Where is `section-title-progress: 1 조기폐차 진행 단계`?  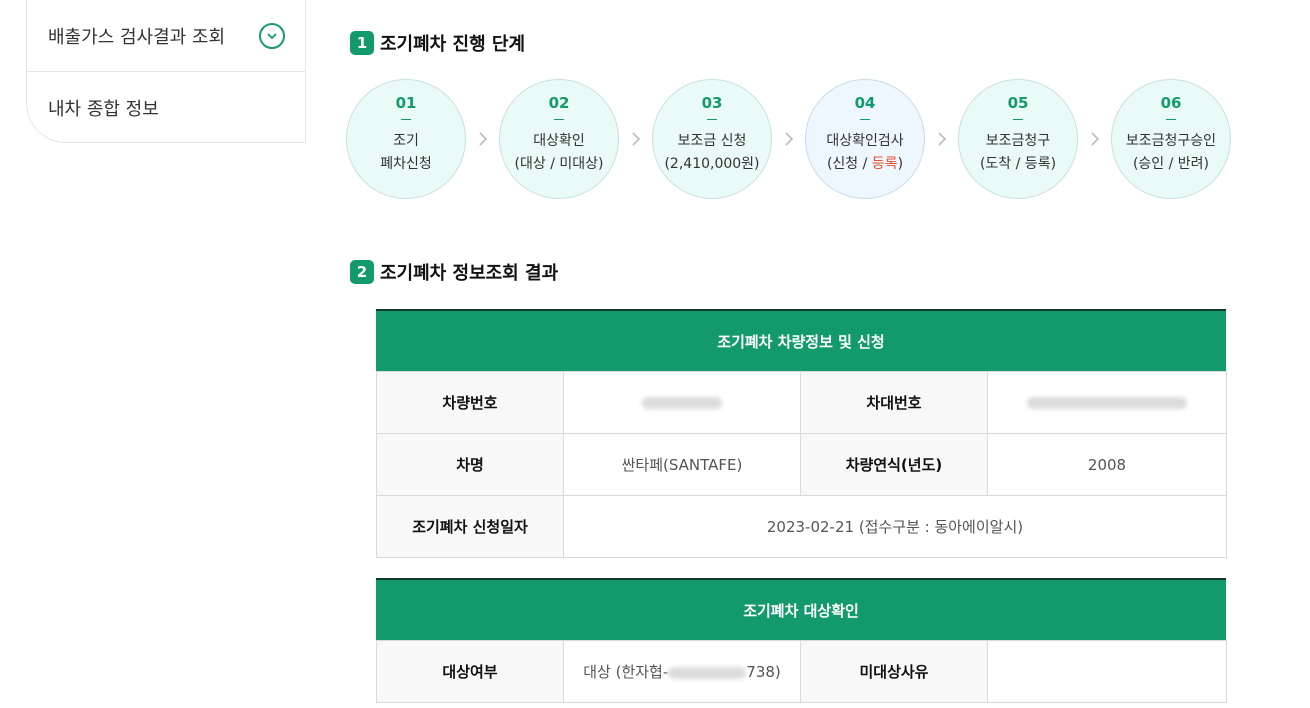 section-title-progress: 1 조기폐차 진행 단계 is located at coordinates (437, 43).